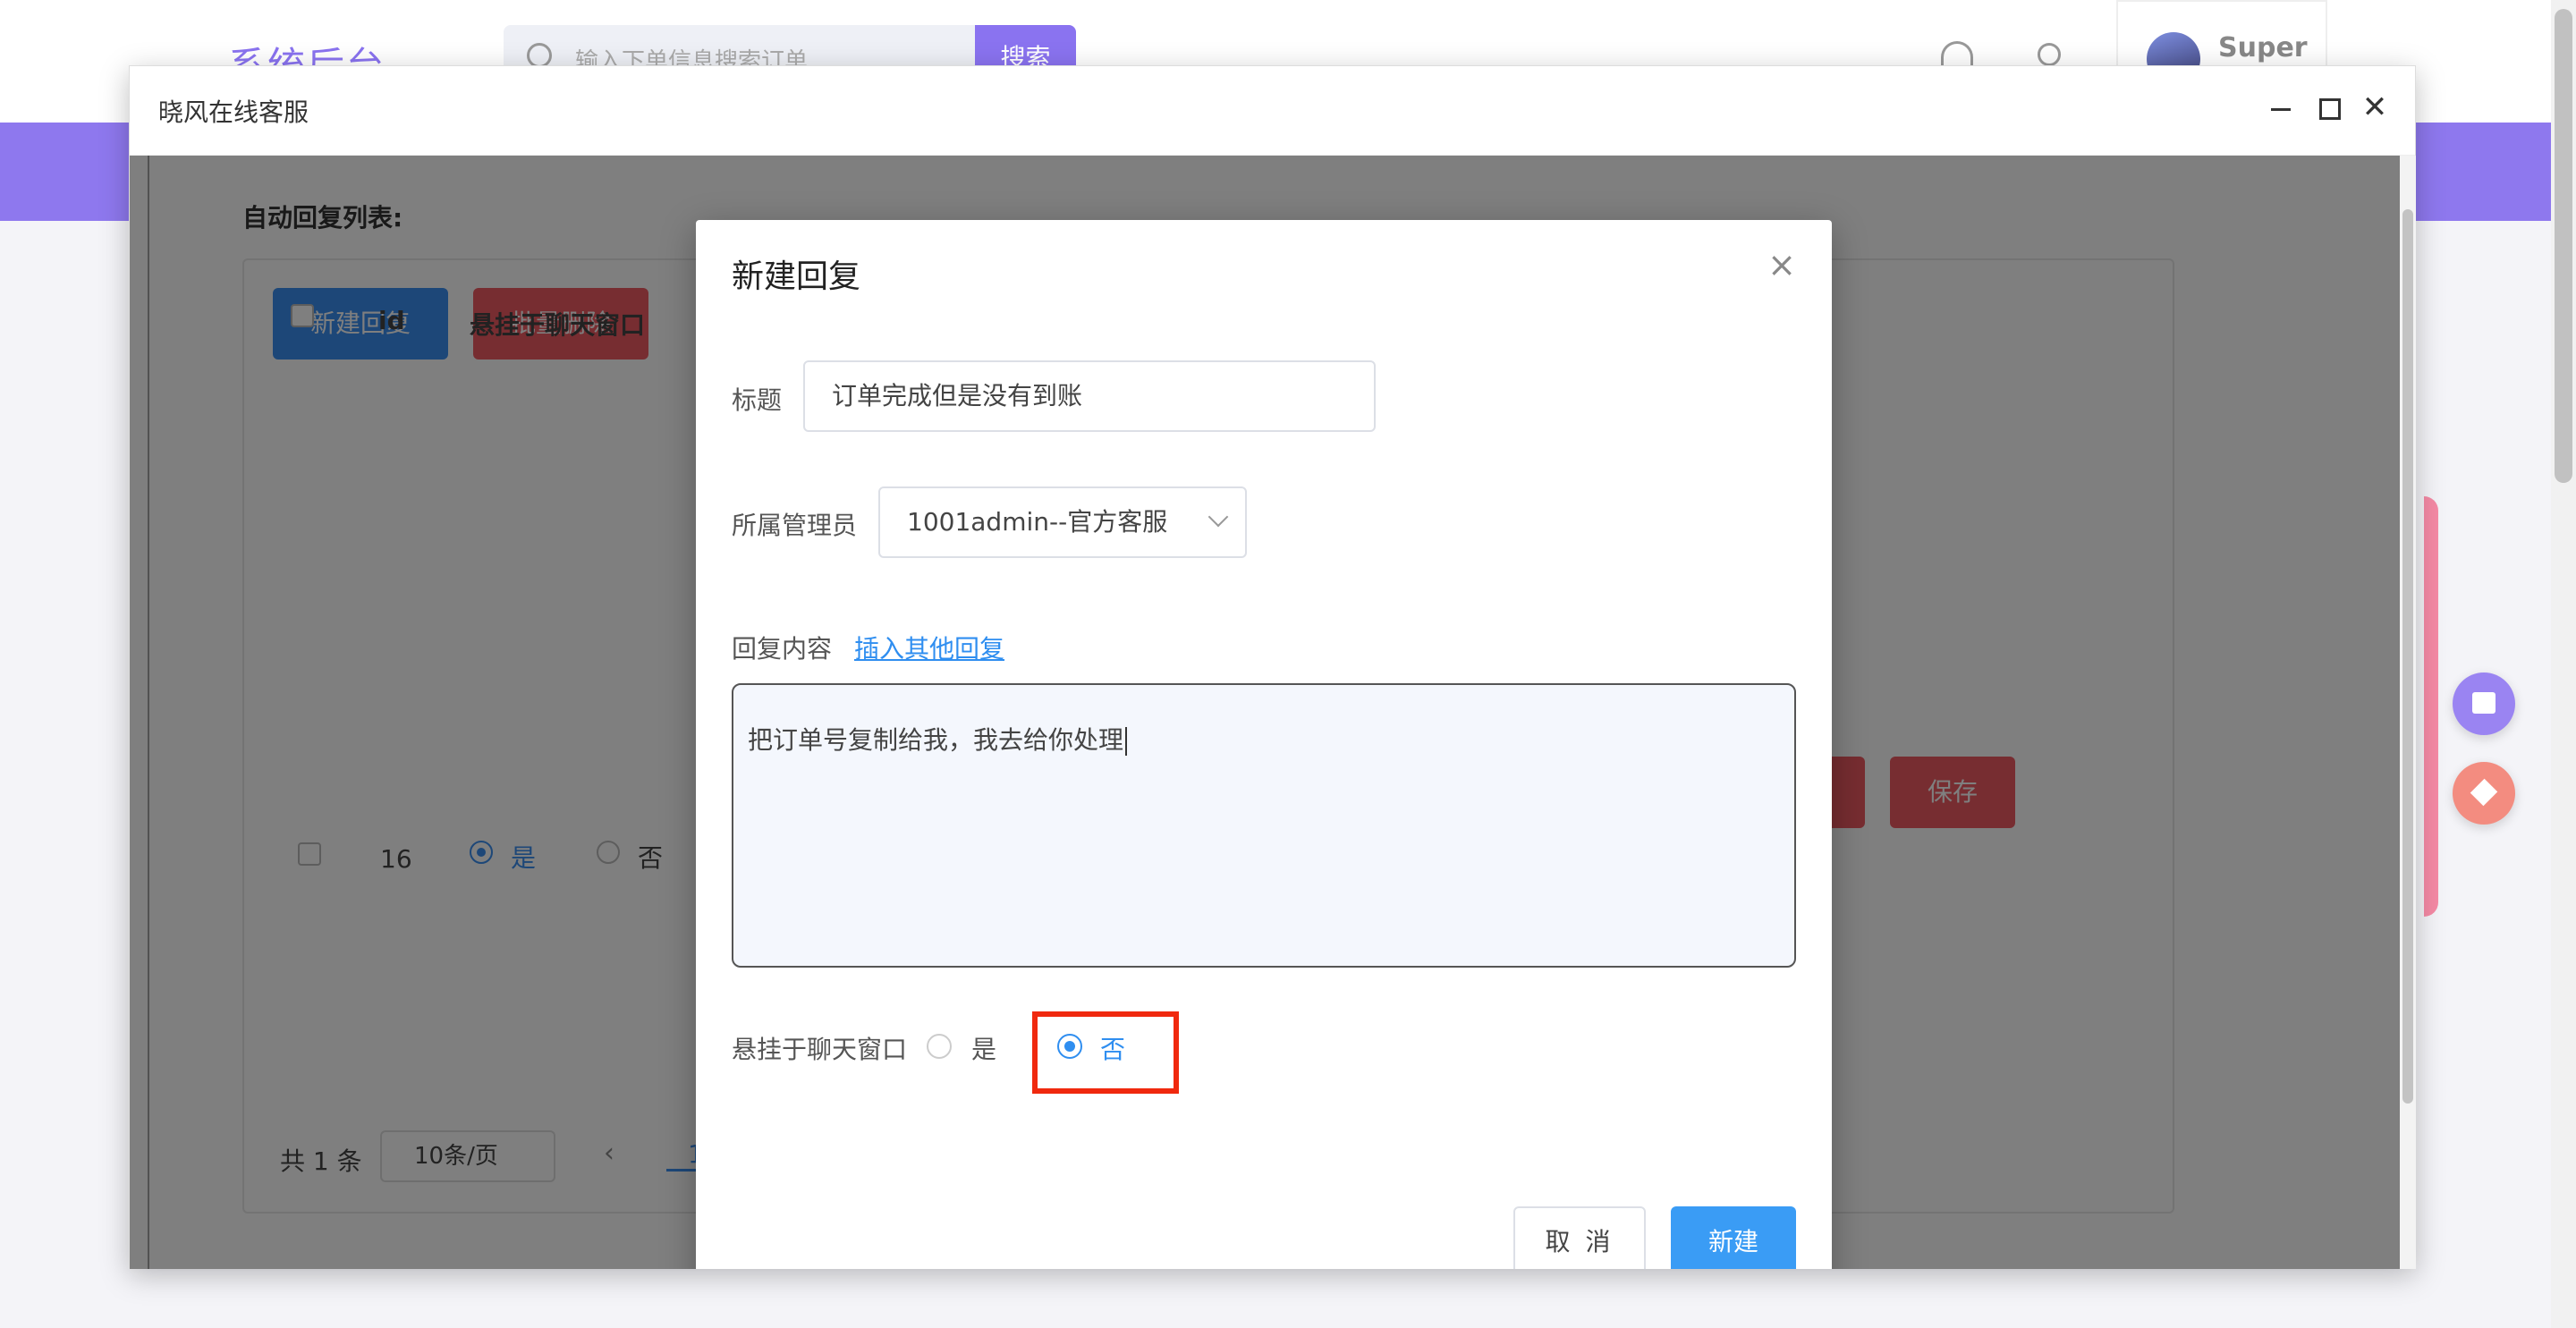 The height and width of the screenshot is (1328, 2576). I want to click on reply-content-text: 把订单号复制给我，我去给你处理, so click(936, 740).